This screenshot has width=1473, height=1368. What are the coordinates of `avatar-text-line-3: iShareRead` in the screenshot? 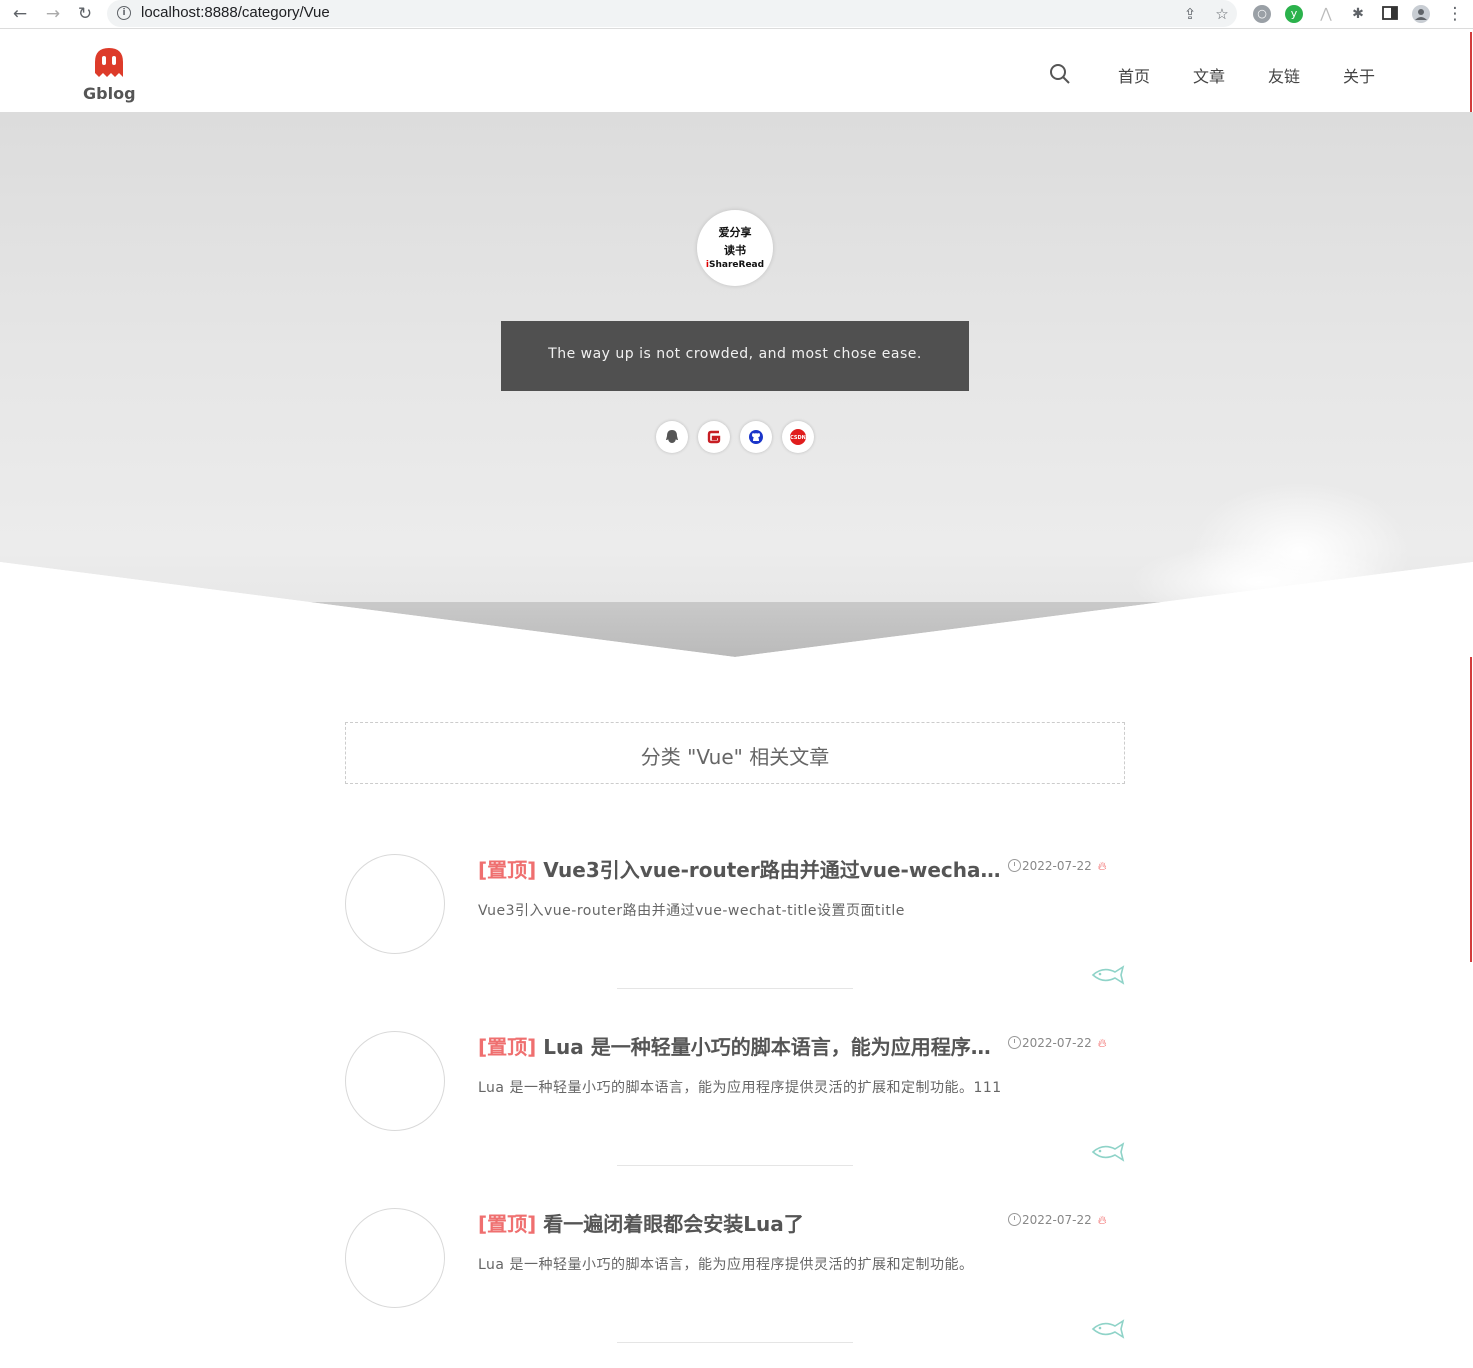 It's located at (735, 265).